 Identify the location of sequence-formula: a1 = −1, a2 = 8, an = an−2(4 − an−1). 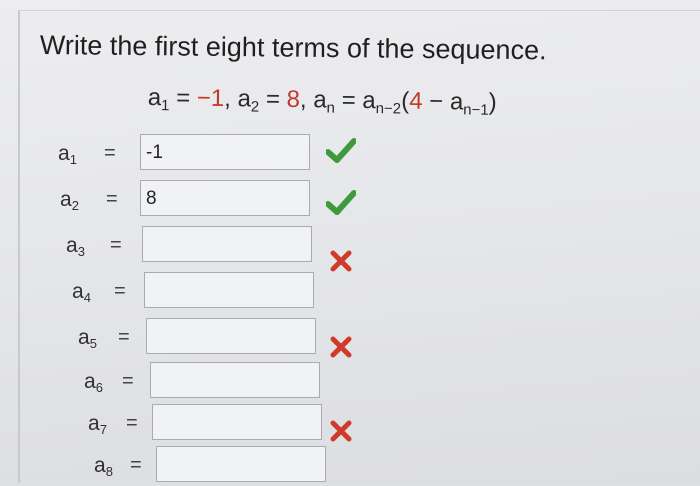
(322, 101).